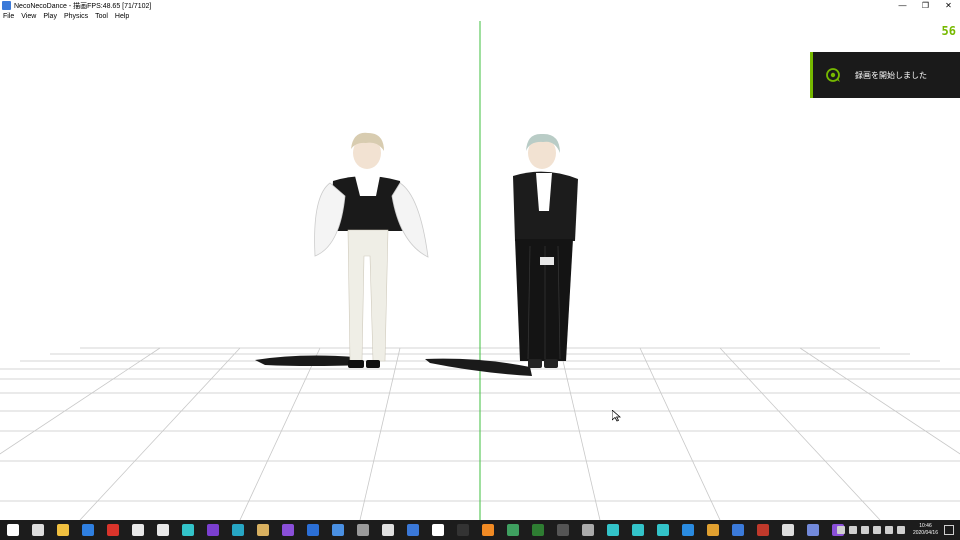 This screenshot has width=960, height=540. Describe the element at coordinates (840, 530) in the screenshot. I see `chevron-up-icon` at that location.